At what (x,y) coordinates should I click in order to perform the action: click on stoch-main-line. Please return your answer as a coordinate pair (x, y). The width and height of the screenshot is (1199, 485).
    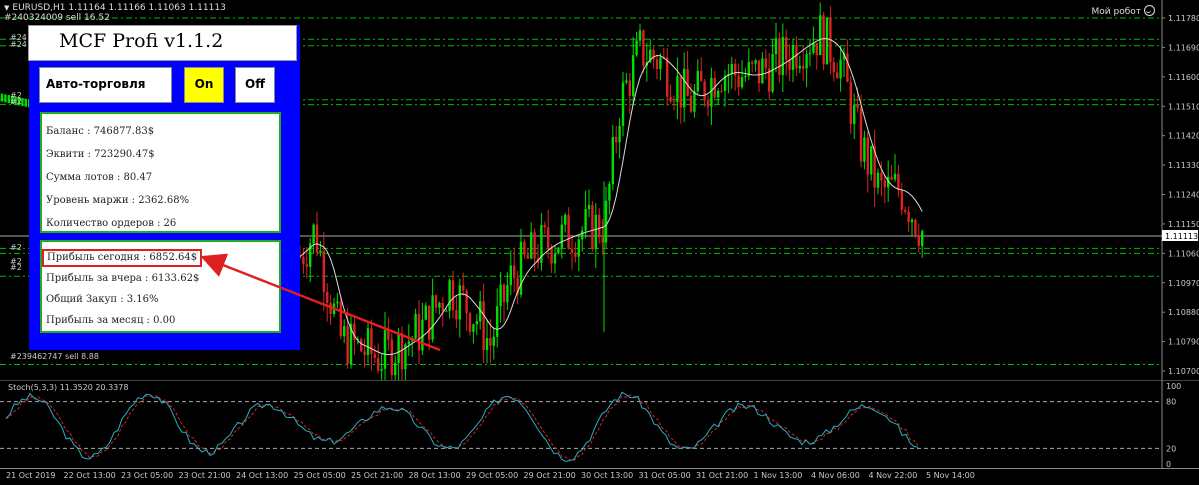
    Looking at the image, I should click on (462, 427).